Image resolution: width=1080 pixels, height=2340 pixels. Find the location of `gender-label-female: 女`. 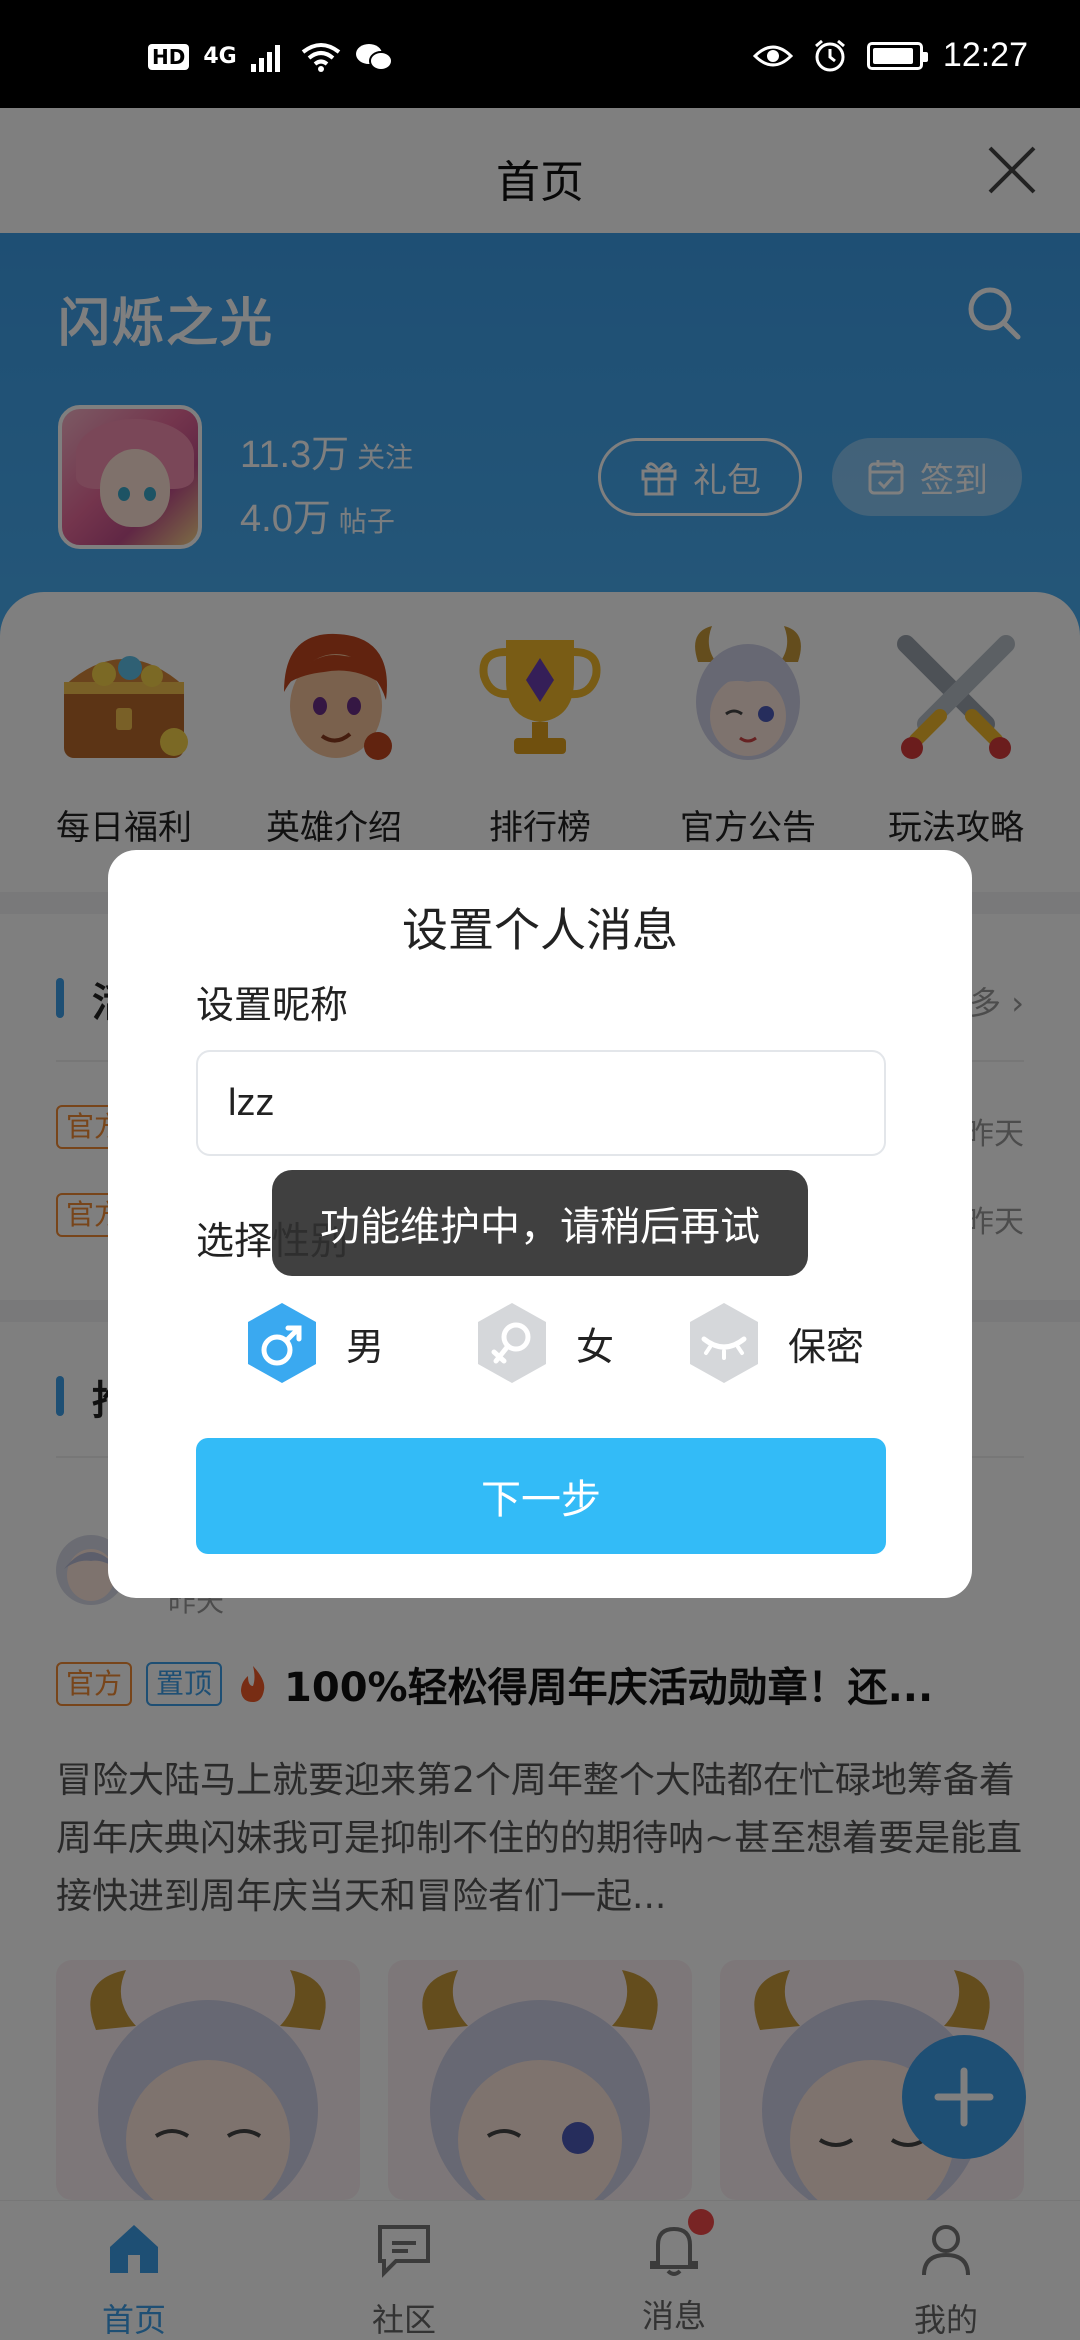

gender-label-female: 女 is located at coordinates (595, 1346).